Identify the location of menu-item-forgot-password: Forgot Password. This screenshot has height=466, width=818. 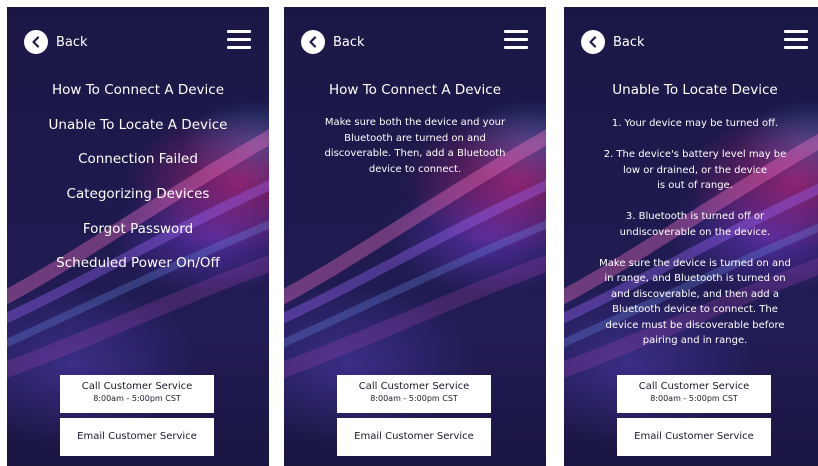
(138, 237).